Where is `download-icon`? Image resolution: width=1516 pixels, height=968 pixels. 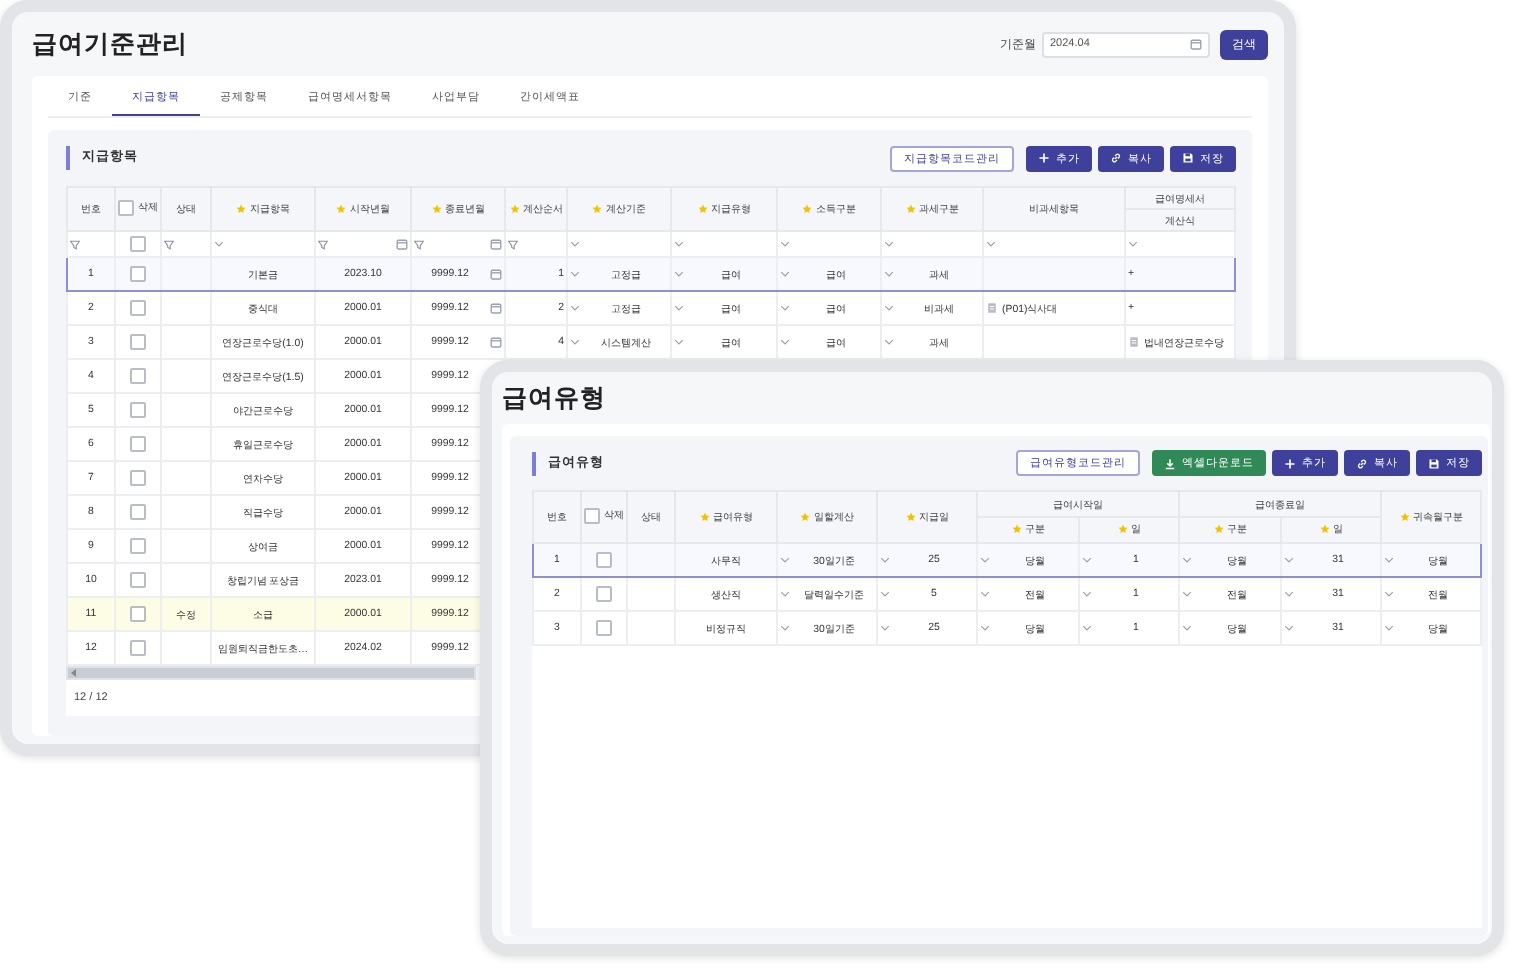
download-icon is located at coordinates (1170, 463).